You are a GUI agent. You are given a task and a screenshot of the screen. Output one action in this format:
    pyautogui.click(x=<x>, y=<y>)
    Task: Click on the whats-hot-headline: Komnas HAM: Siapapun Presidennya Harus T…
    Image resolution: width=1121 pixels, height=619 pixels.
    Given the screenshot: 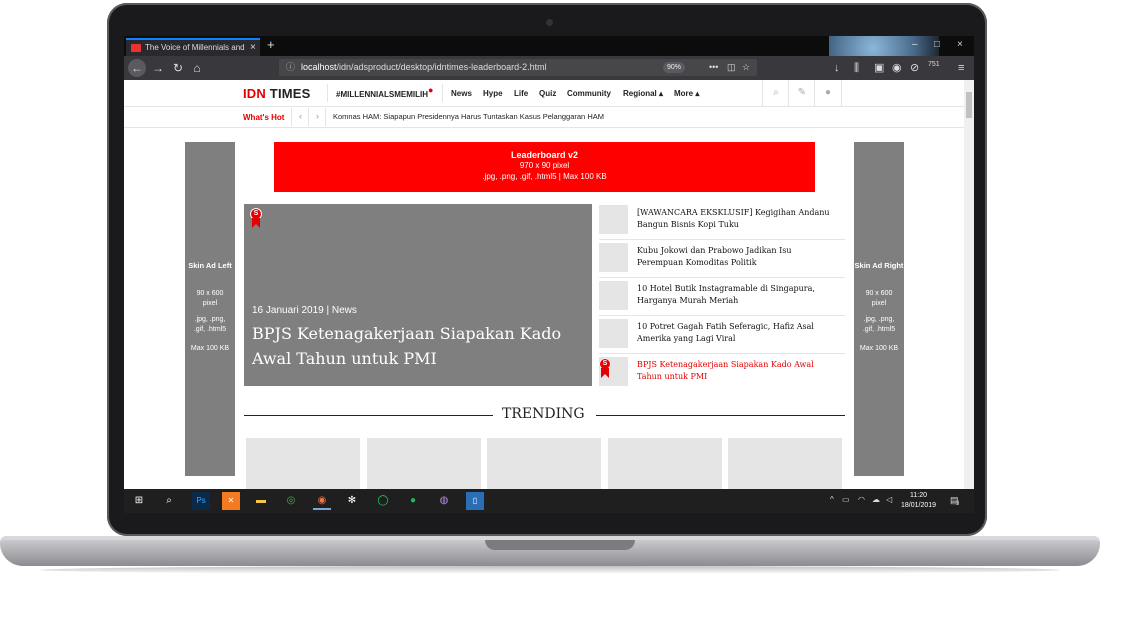 What is the action you would take?
    pyautogui.click(x=468, y=116)
    